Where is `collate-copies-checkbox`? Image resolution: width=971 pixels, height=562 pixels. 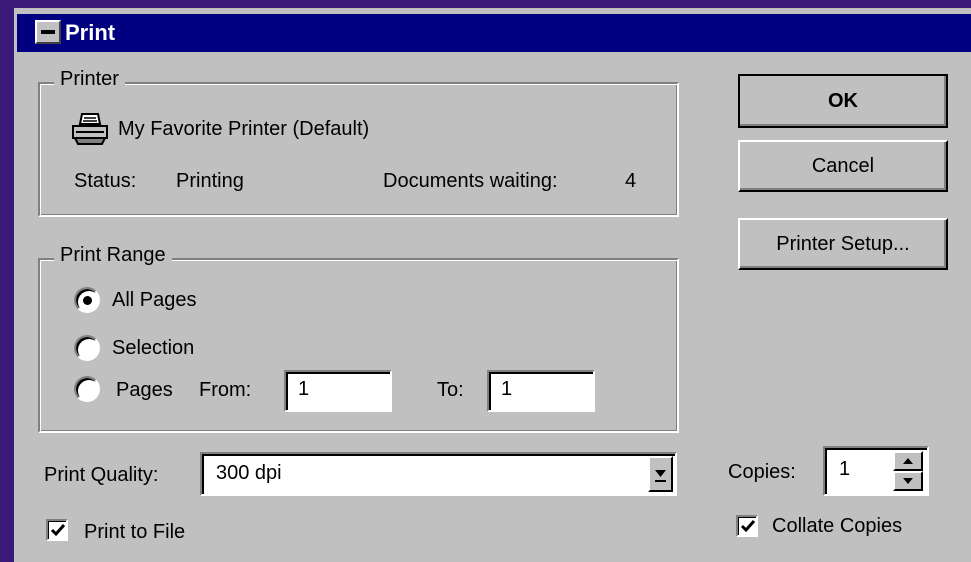
collate-copies-checkbox is located at coordinates (747, 526).